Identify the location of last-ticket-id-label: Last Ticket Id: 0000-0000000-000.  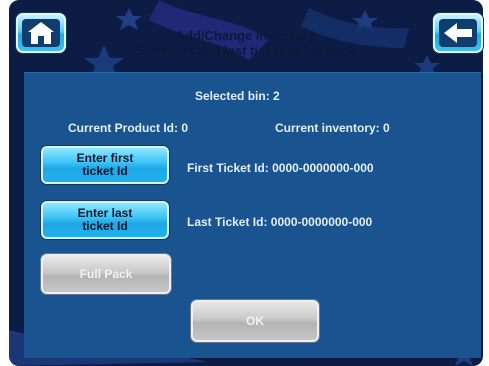
(280, 222).